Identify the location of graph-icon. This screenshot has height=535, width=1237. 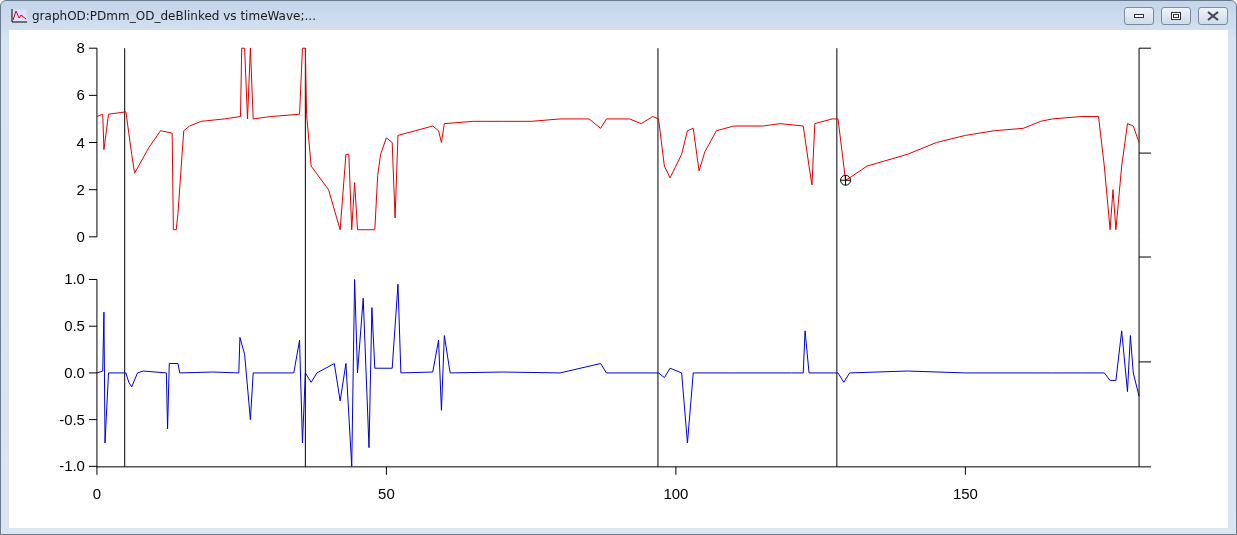
(19, 15).